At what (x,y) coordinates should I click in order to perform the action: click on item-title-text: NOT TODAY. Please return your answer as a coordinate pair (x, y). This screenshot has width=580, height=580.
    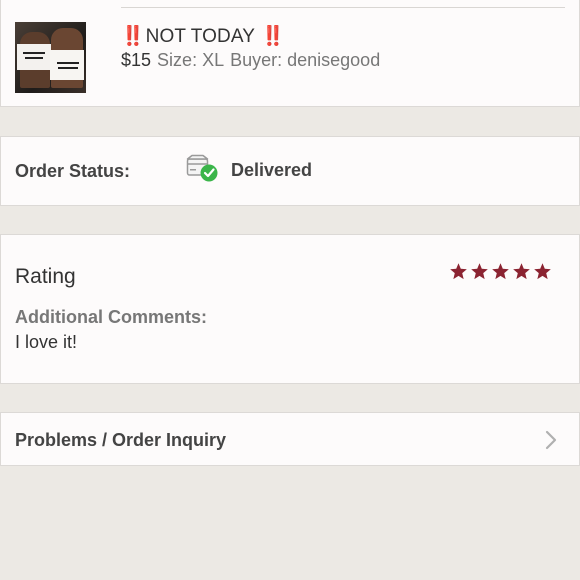
    Looking at the image, I should click on (200, 36).